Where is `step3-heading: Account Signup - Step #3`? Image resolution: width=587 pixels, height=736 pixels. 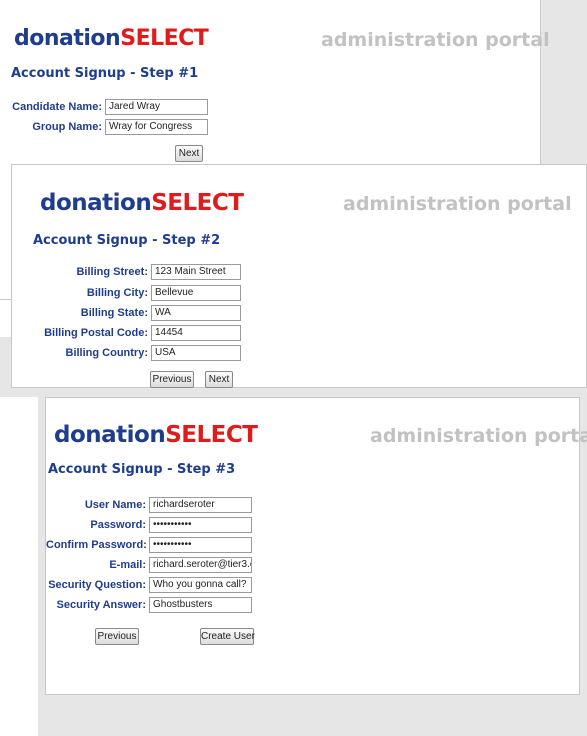
step3-heading: Account Signup - Step #3 is located at coordinates (142, 469).